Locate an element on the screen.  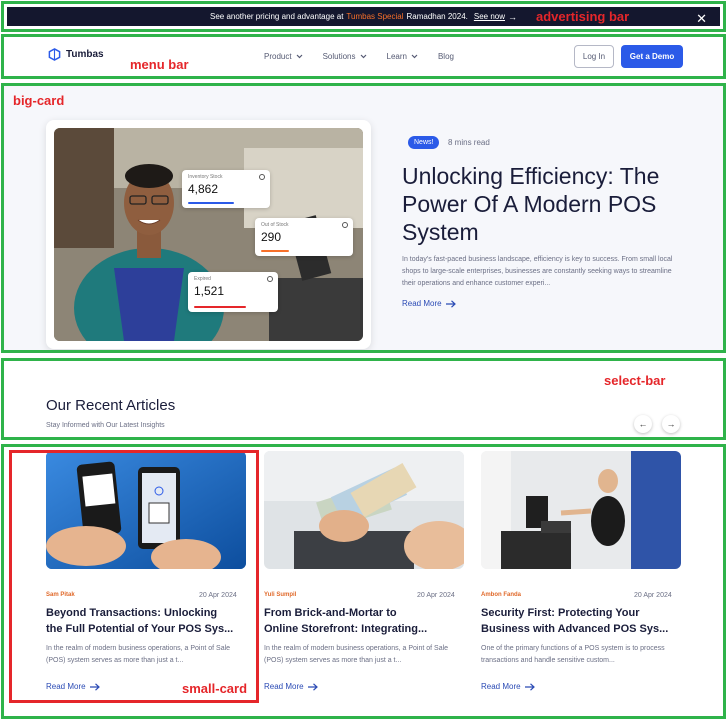
nav-item-blog: Blog is located at coordinates (446, 56).